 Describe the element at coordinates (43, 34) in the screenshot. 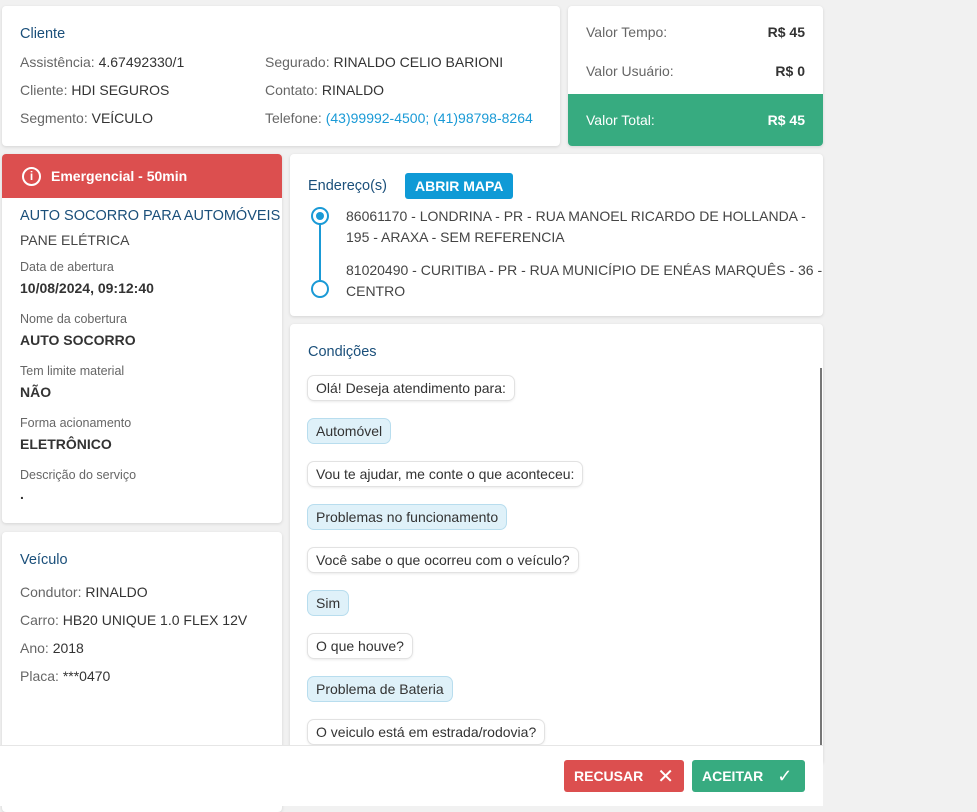

I see `client-title: Cliente` at that location.